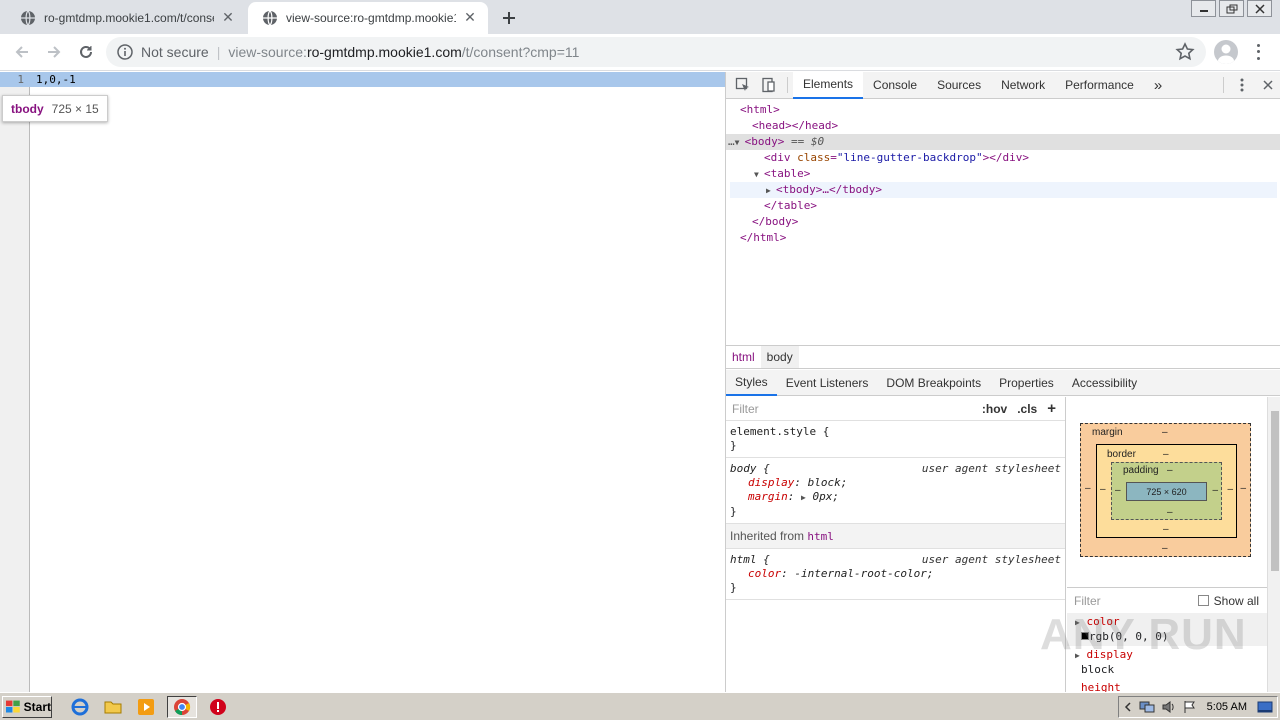 This screenshot has width=1280, height=720. Describe the element at coordinates (743, 85) in the screenshot. I see `inspect-element-button` at that location.